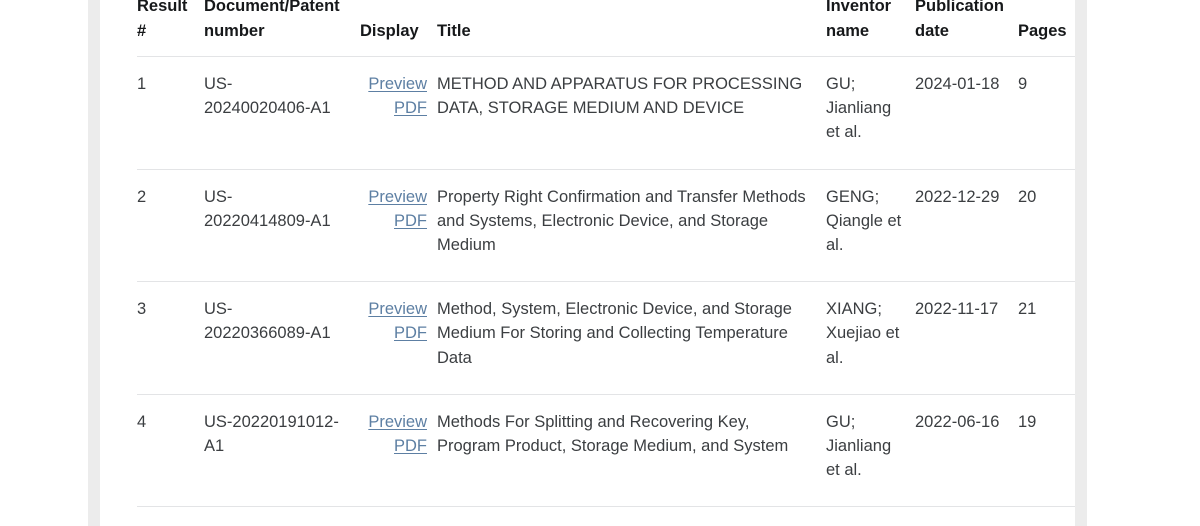  I want to click on column-header-inventor-line1: Inventor, so click(859, 7).